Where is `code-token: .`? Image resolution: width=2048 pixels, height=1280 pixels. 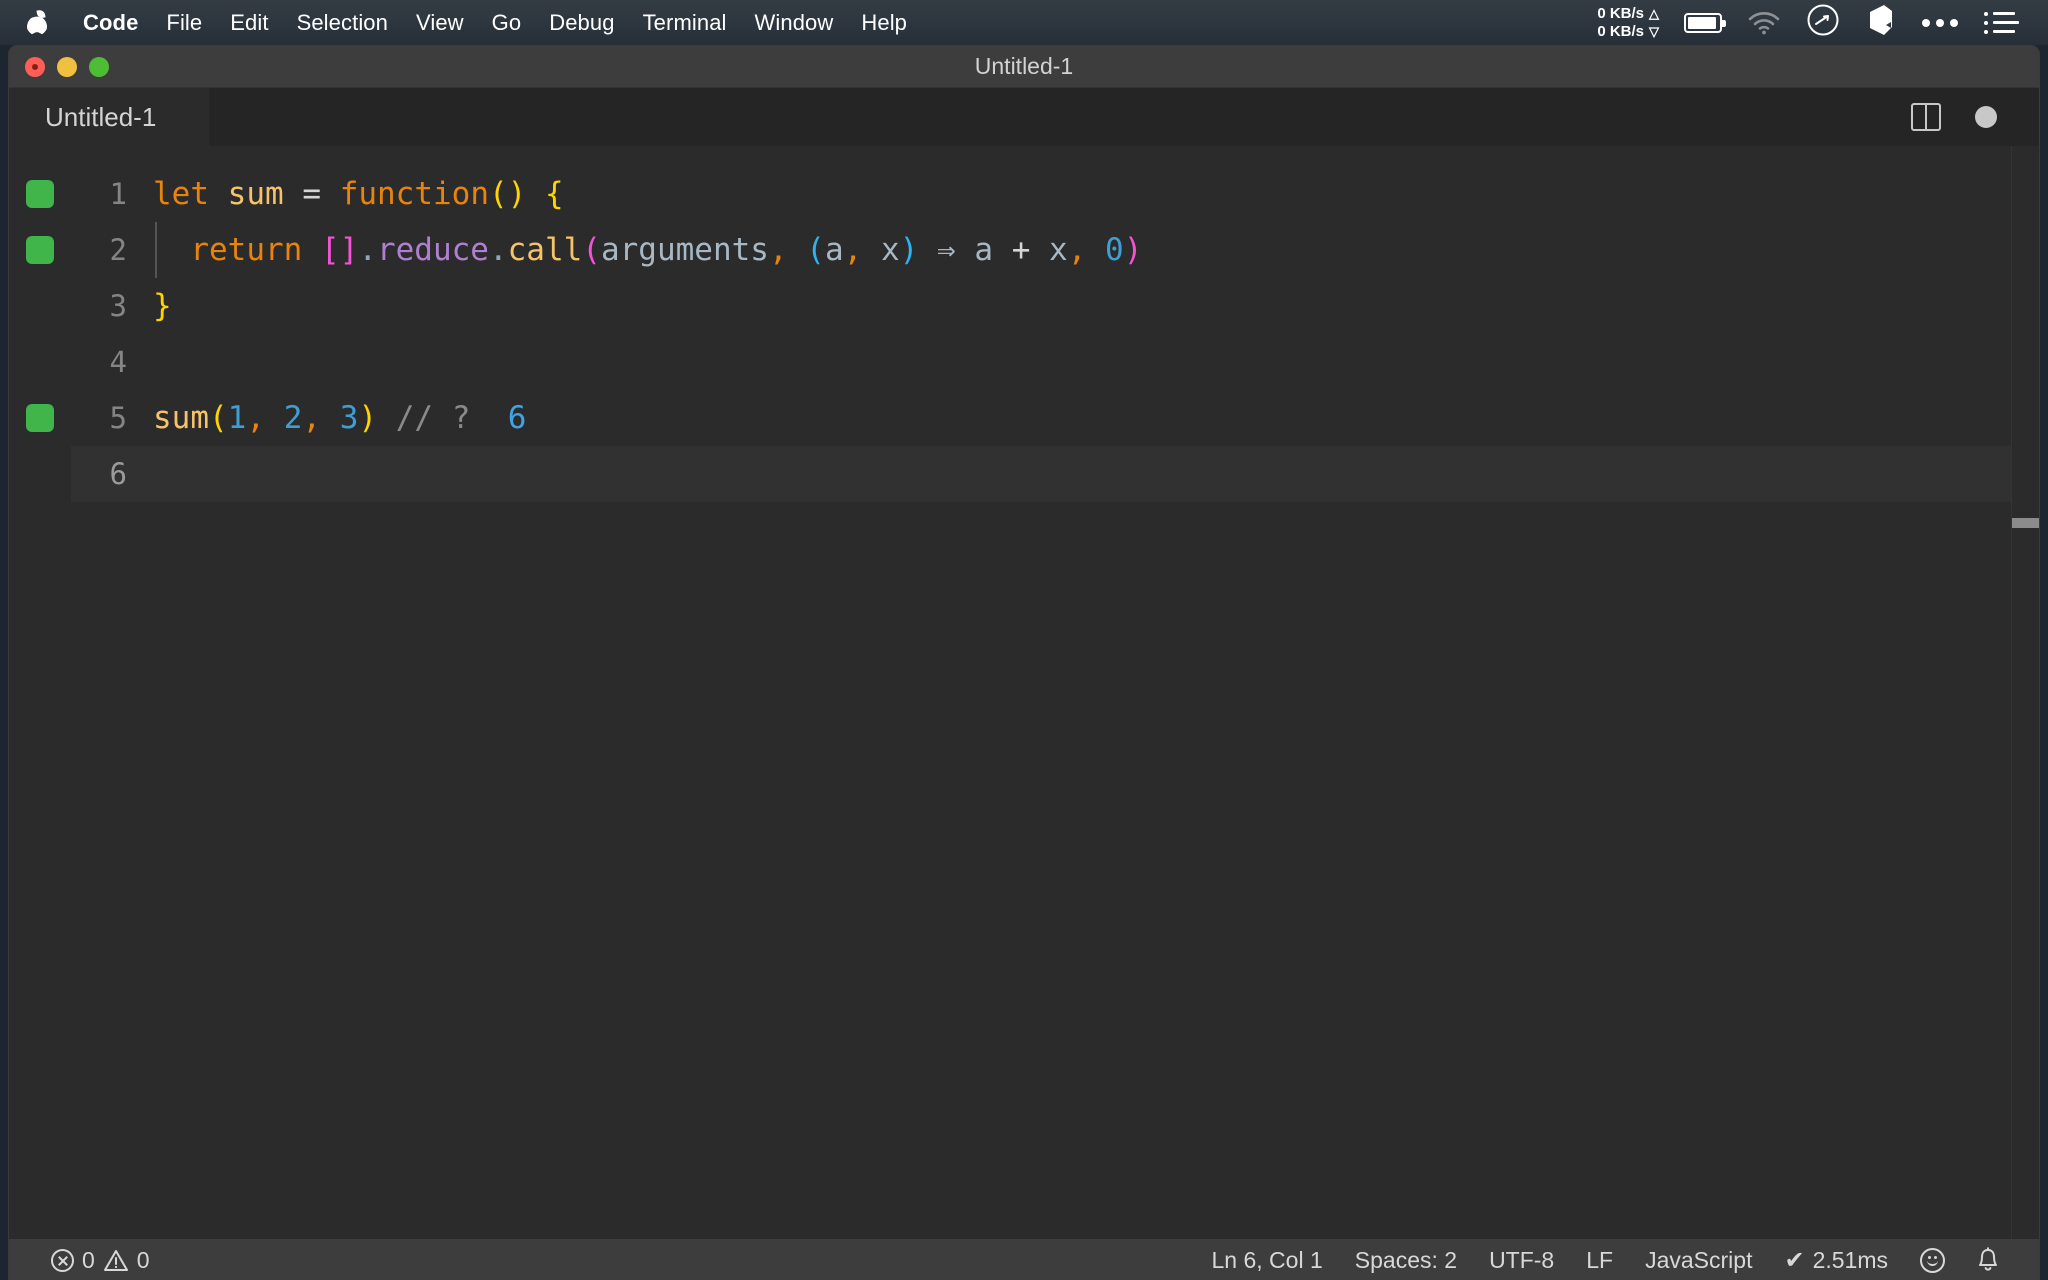
code-token: . is located at coordinates (367, 250).